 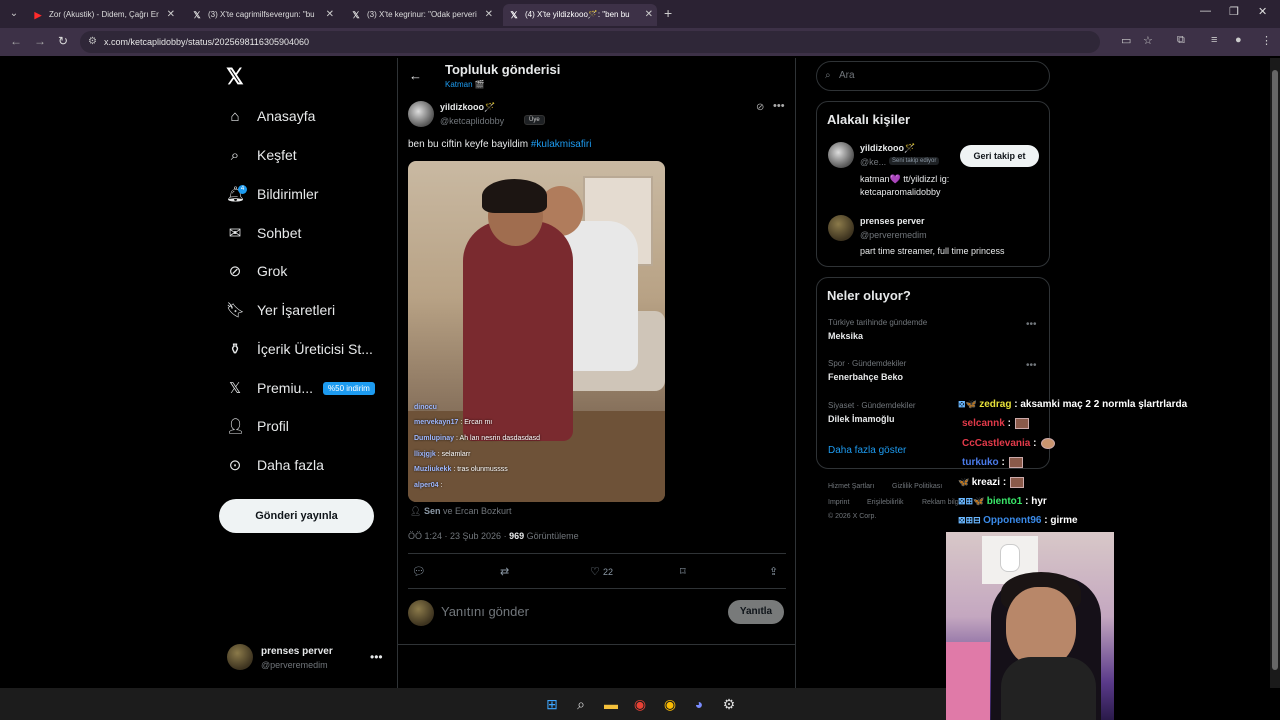 I want to click on tab-search-icon: ⌄, so click(x=14, y=14).